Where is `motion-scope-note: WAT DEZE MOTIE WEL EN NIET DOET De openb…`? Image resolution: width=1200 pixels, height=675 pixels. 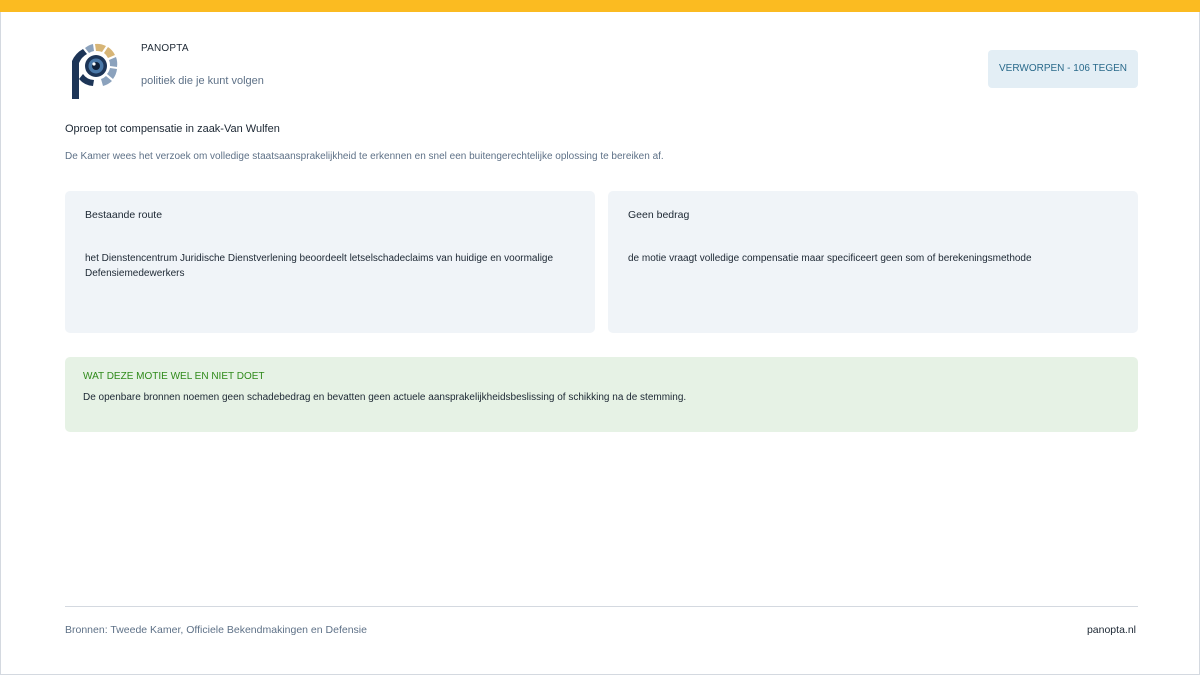 motion-scope-note: WAT DEZE MOTIE WEL EN NIET DOET De openb… is located at coordinates (601, 394).